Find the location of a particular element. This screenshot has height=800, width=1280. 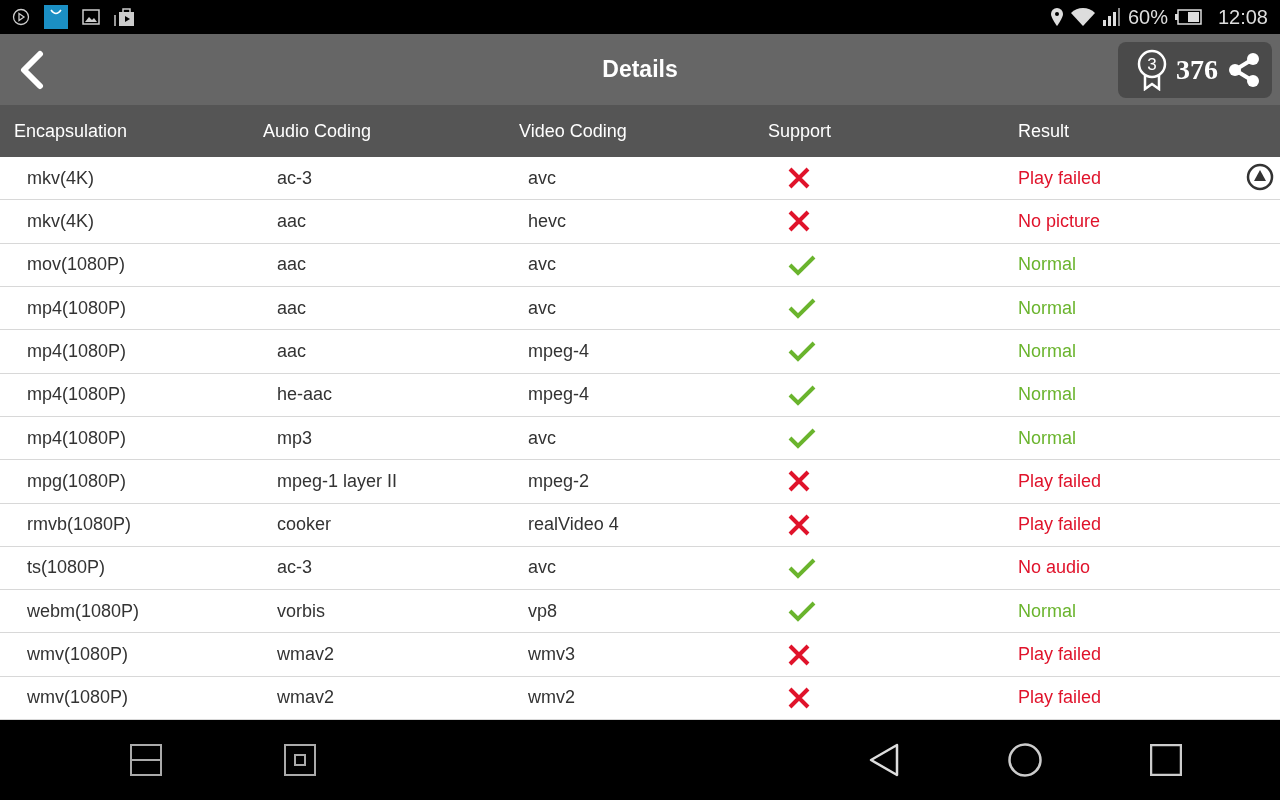

back-nav-button is located at coordinates (884, 760).